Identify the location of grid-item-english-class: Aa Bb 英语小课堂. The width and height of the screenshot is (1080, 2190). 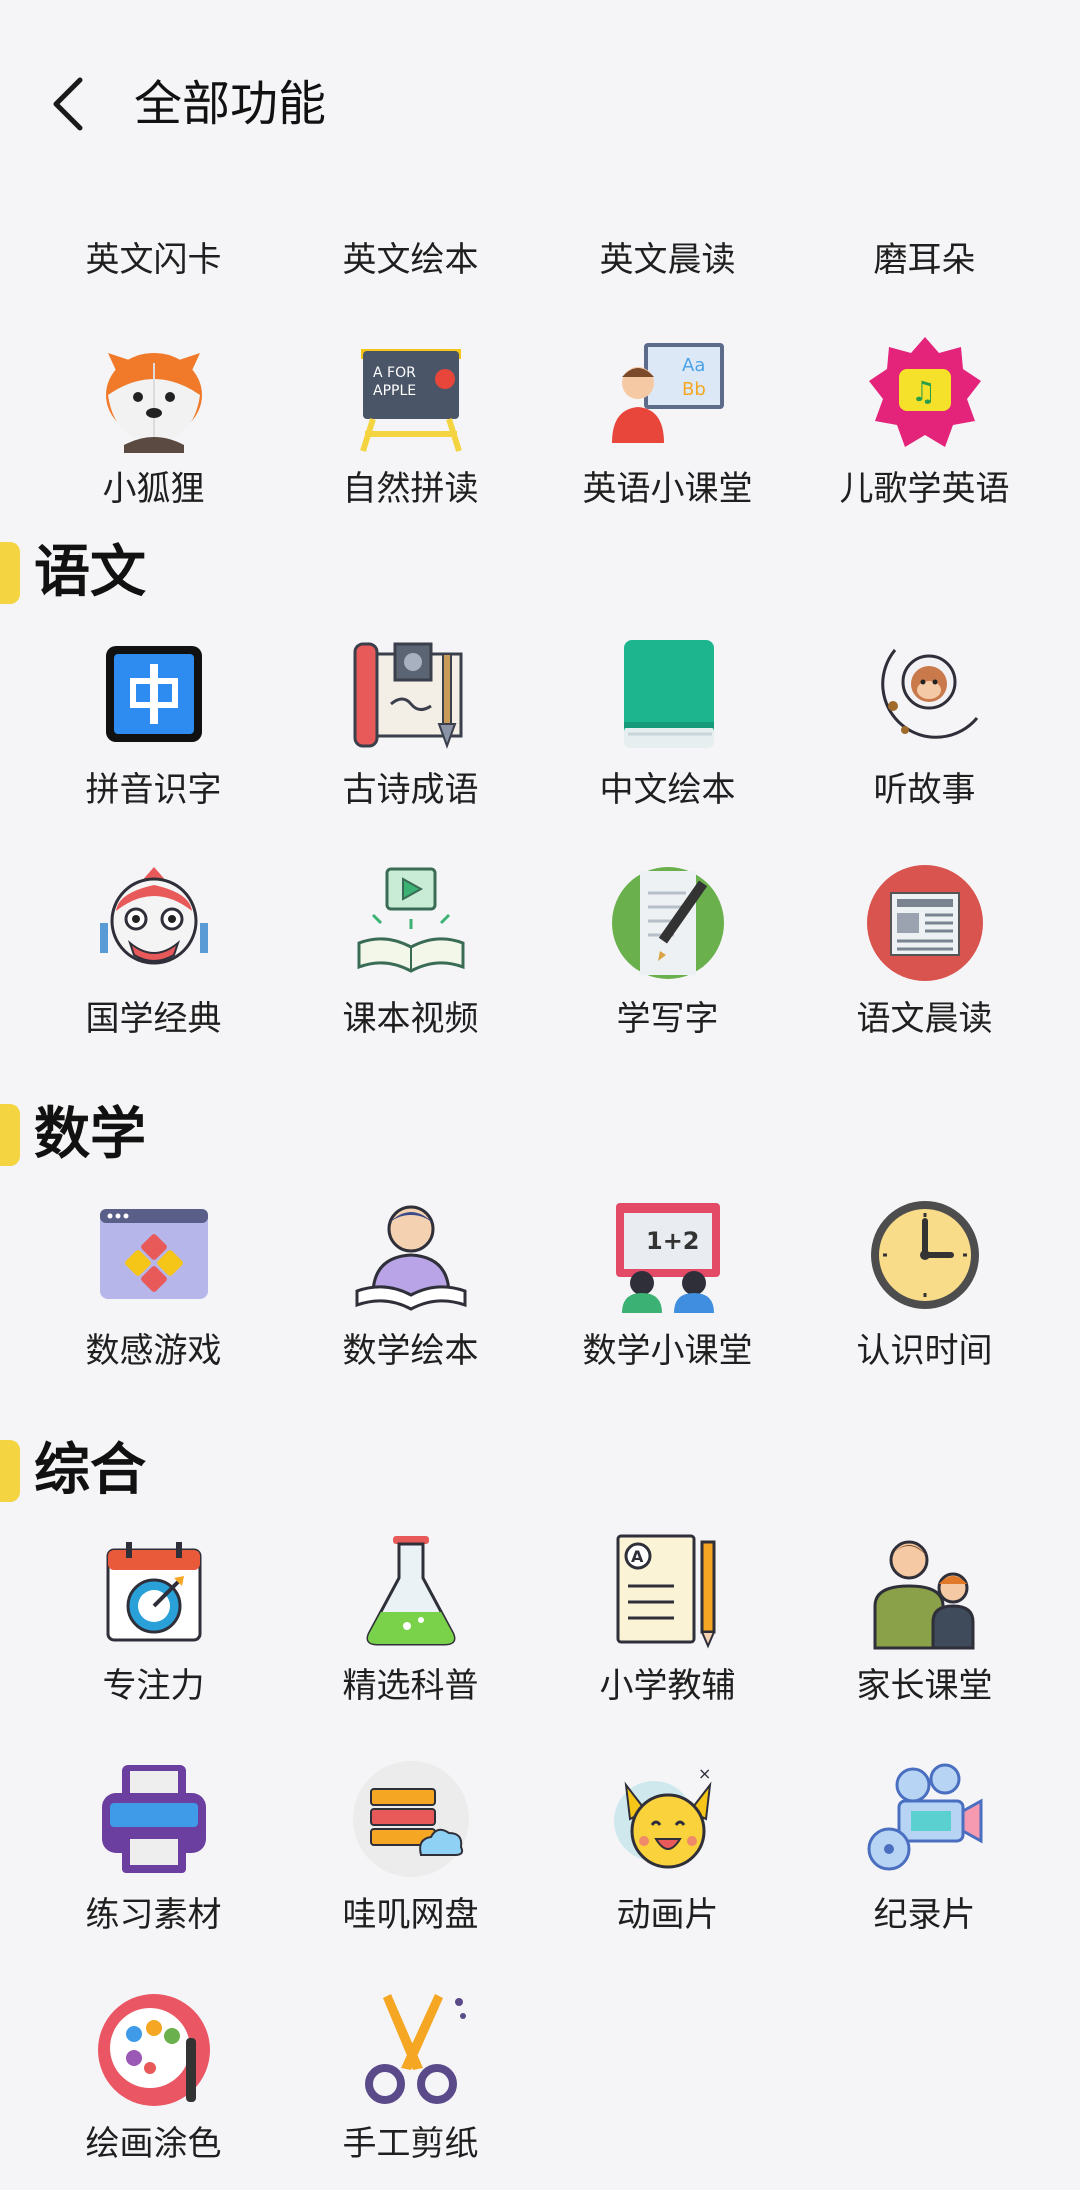
(667, 433).